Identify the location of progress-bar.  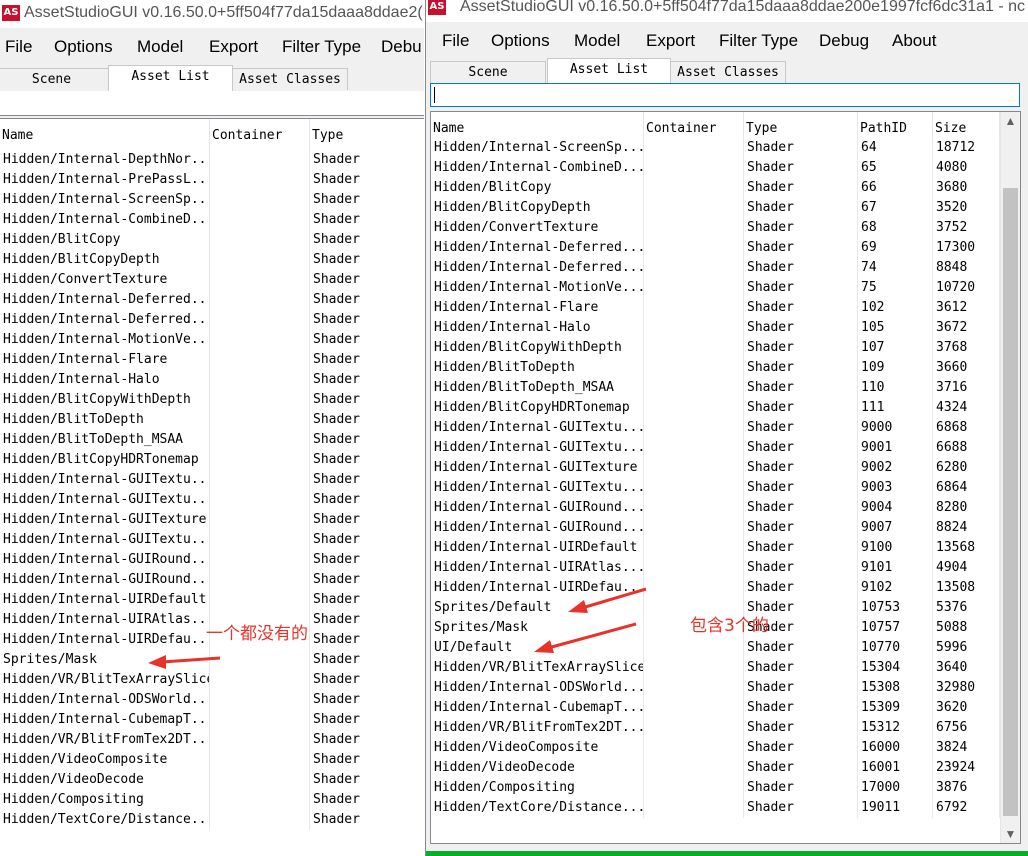
(727, 853).